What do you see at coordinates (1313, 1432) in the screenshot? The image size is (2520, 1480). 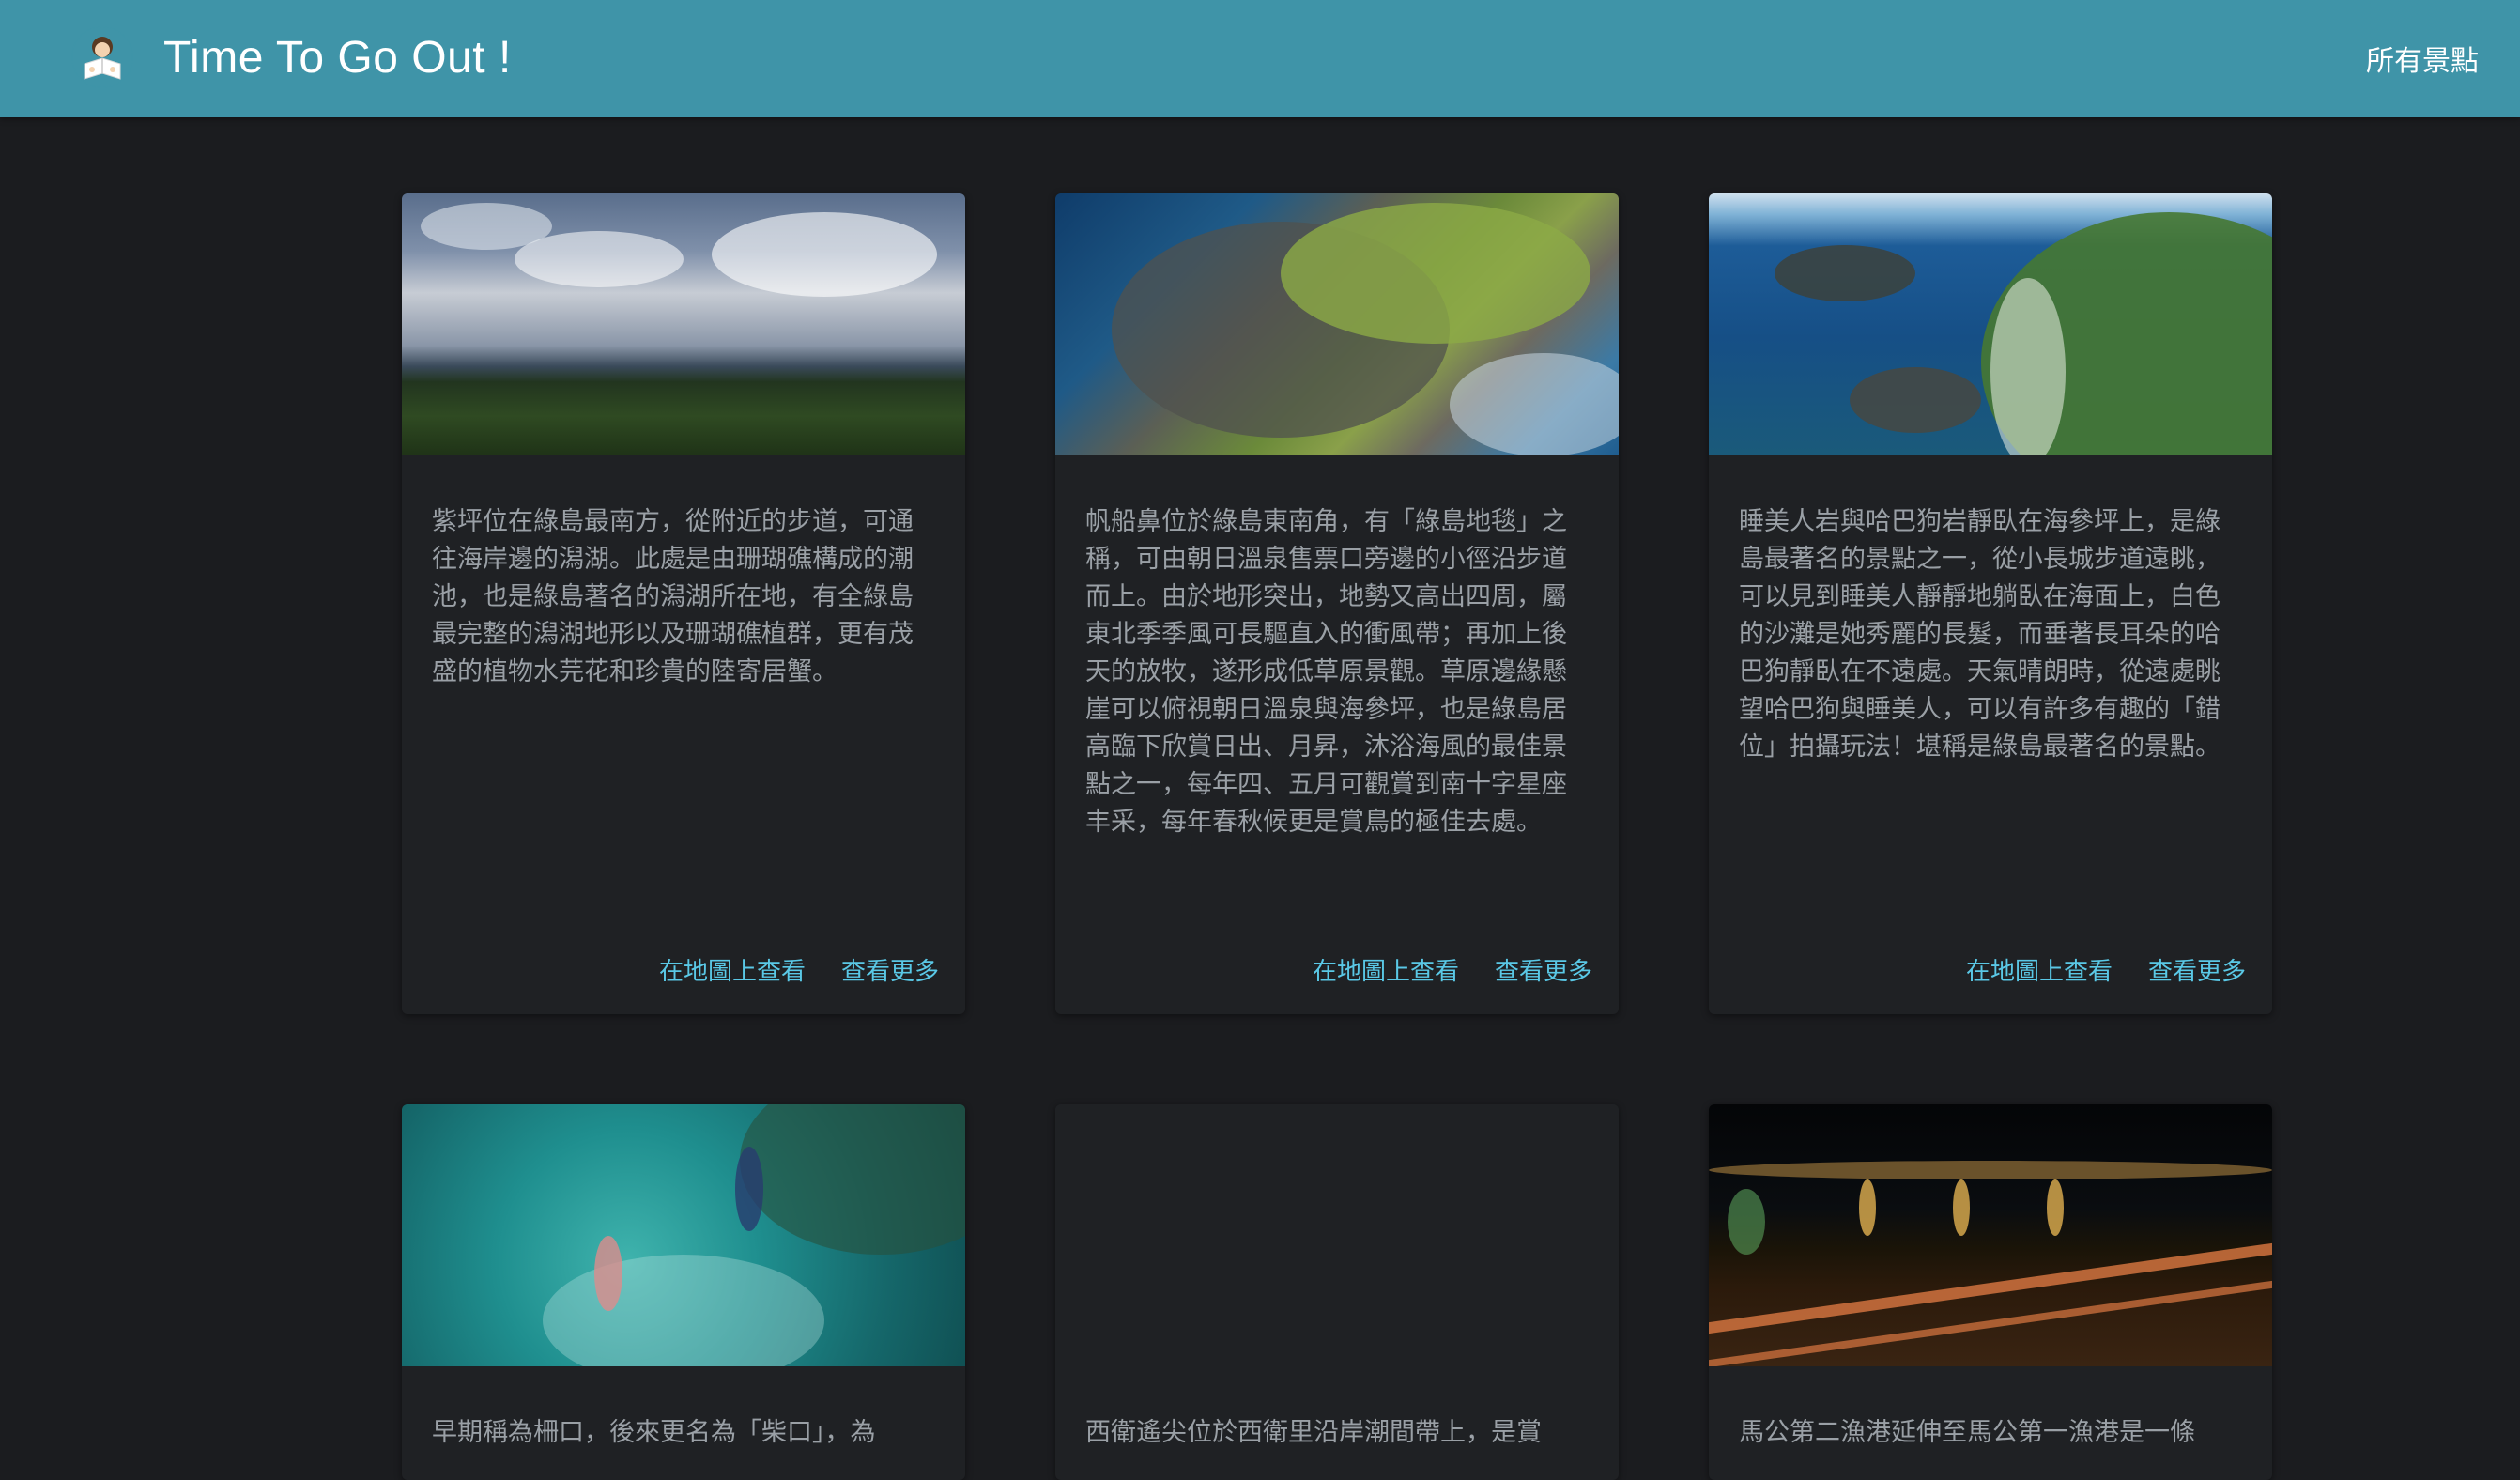 I see `attraction-description: 西衛遙尖位於西衛里沿岸潮間帶上，是賞` at bounding box center [1313, 1432].